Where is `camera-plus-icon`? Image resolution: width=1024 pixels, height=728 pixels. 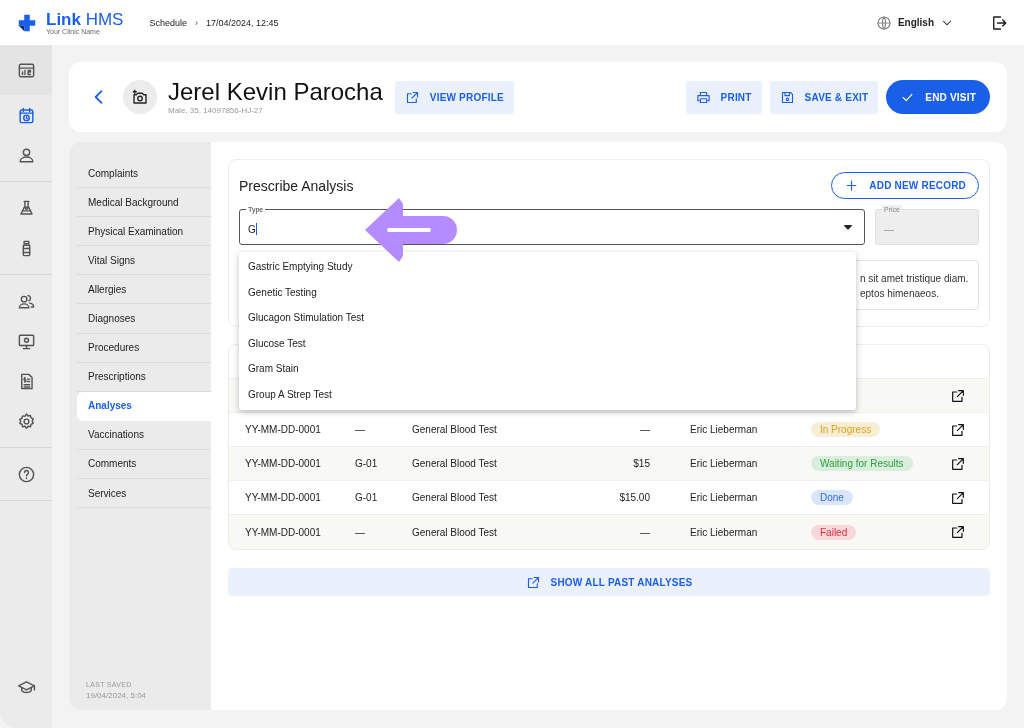 camera-plus-icon is located at coordinates (140, 97).